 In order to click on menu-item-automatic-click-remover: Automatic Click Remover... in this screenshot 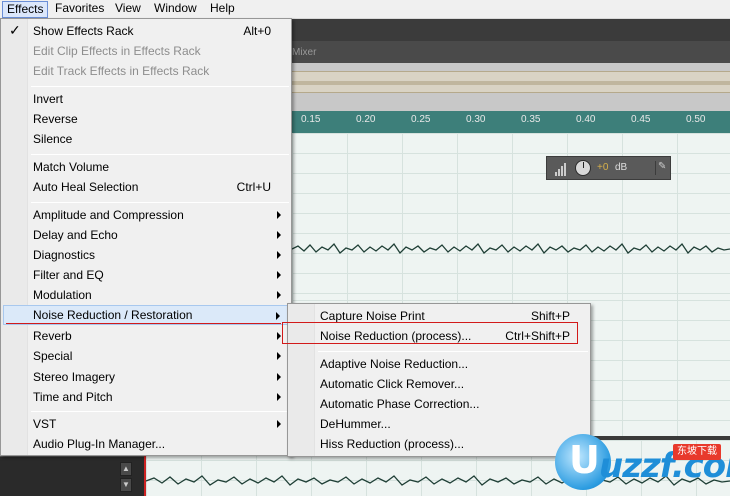, I will do `click(439, 384)`.